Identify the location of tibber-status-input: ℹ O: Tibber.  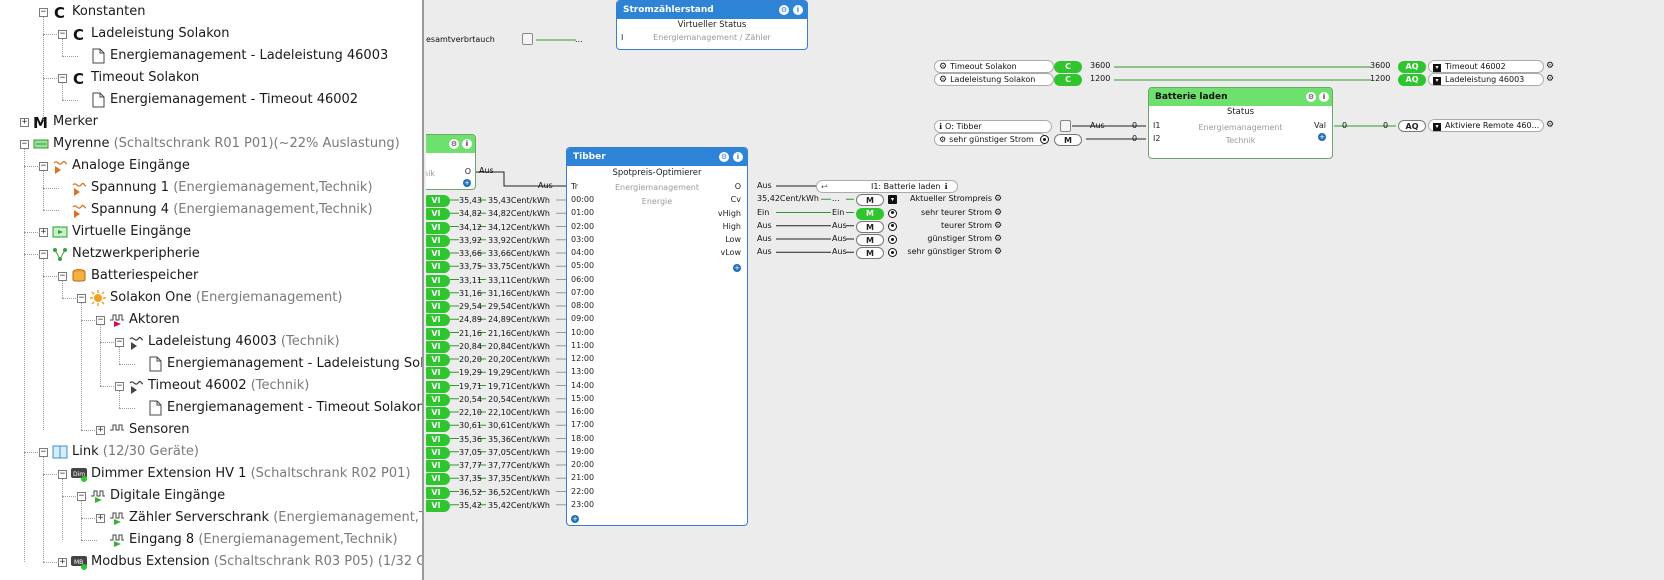
(993, 126).